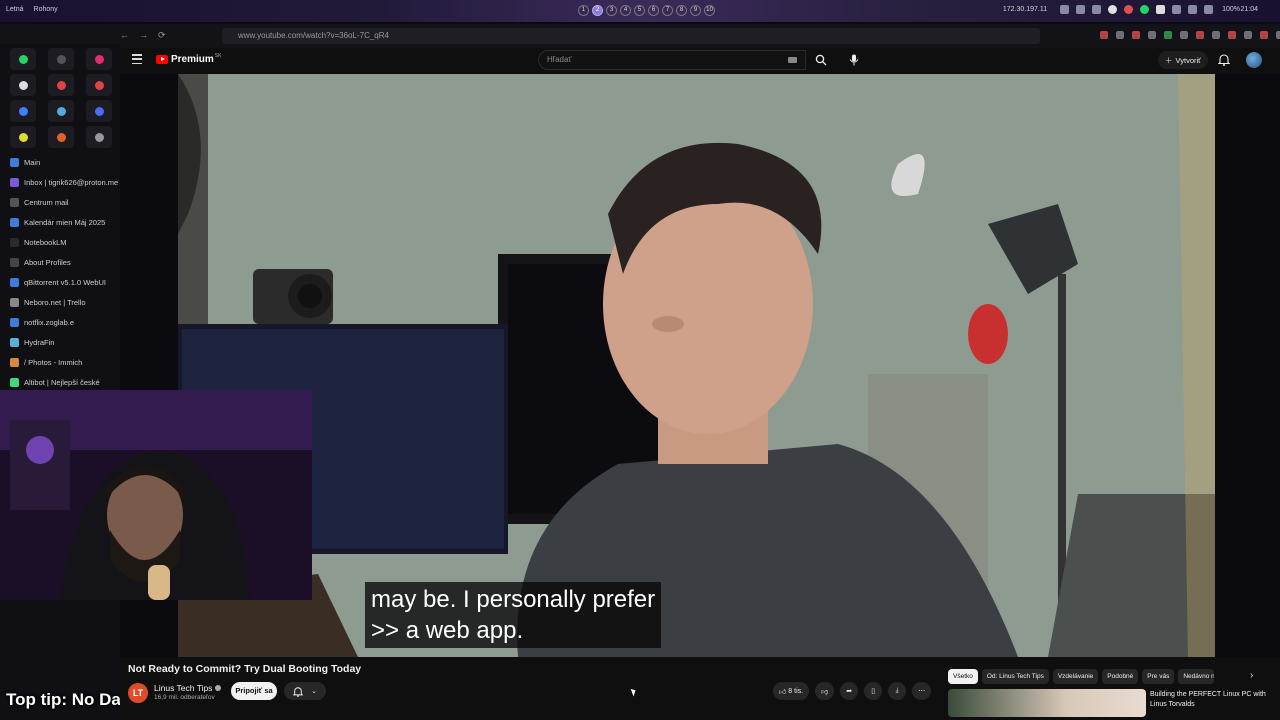 The image size is (1280, 720). Describe the element at coordinates (14, 302) in the screenshot. I see `favicon-icon` at that location.